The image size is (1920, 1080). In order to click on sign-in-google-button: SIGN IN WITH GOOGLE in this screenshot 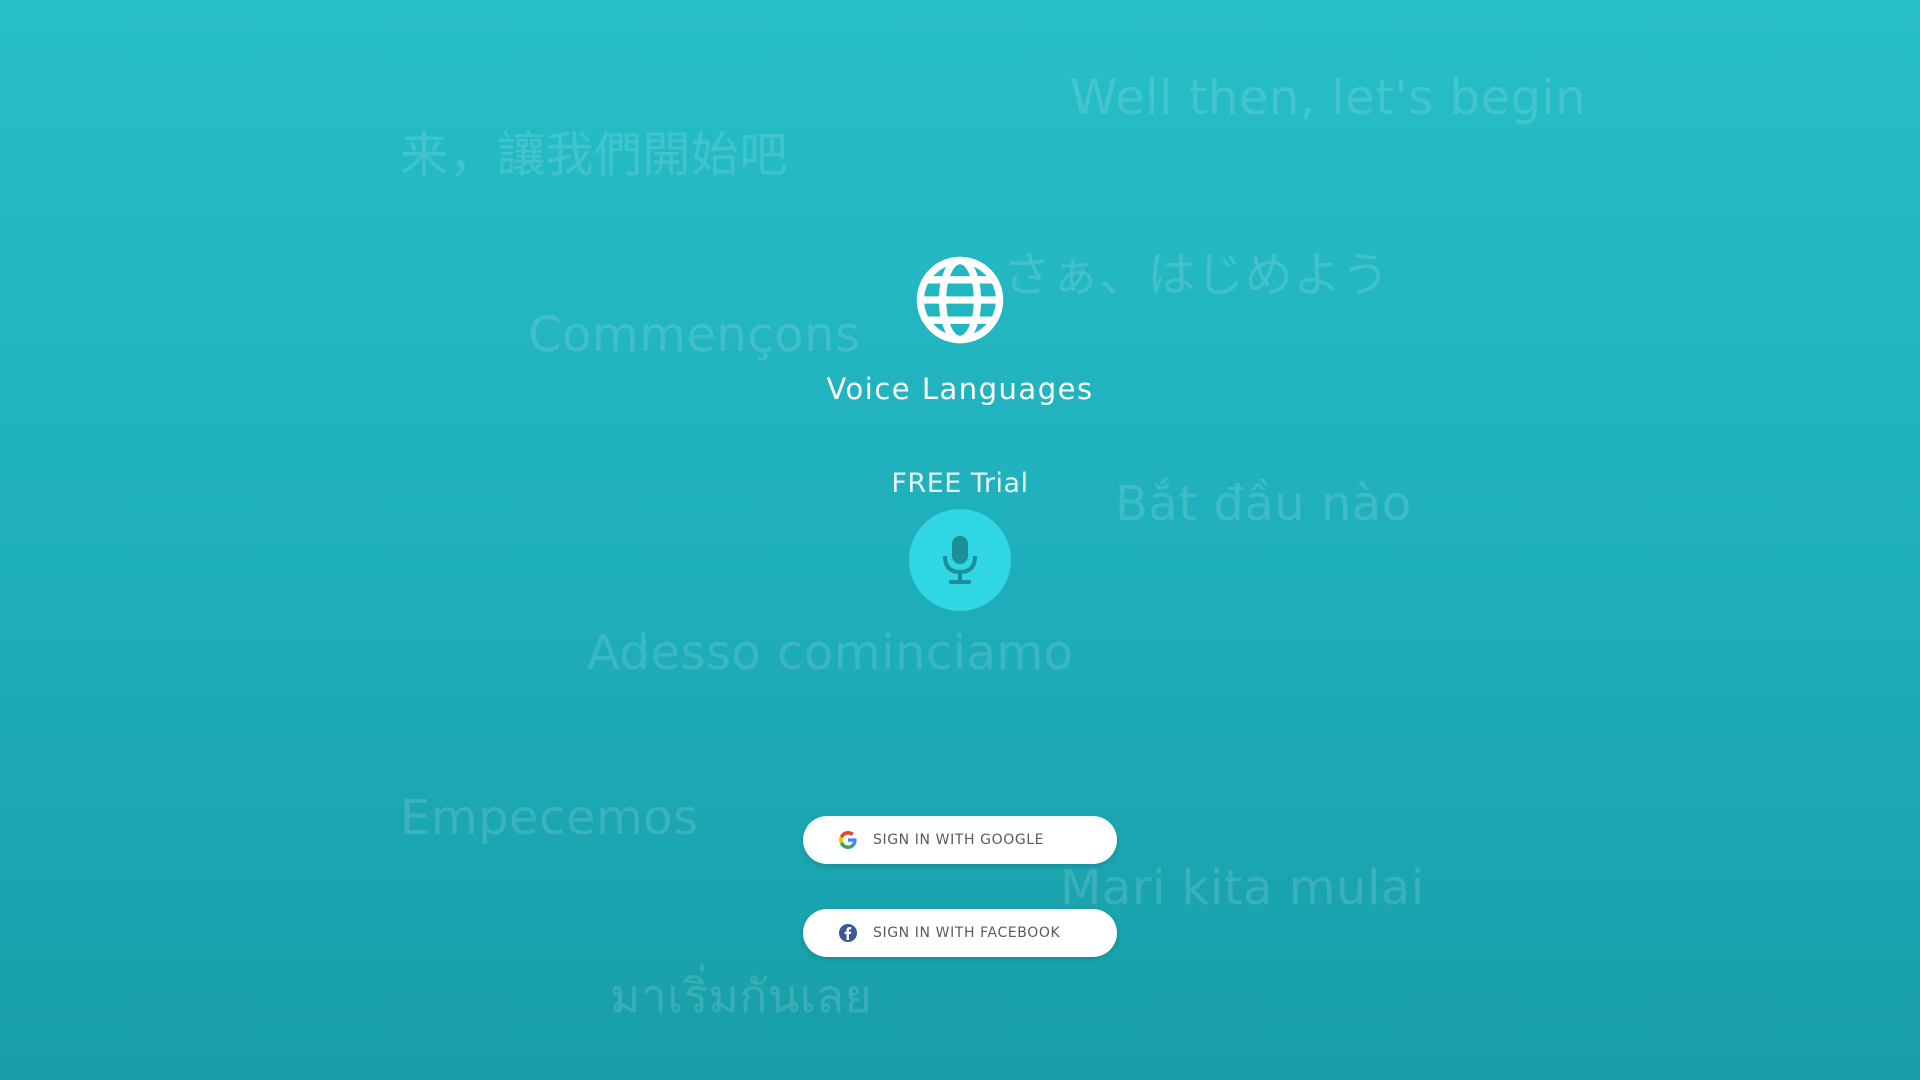, I will do `click(960, 840)`.